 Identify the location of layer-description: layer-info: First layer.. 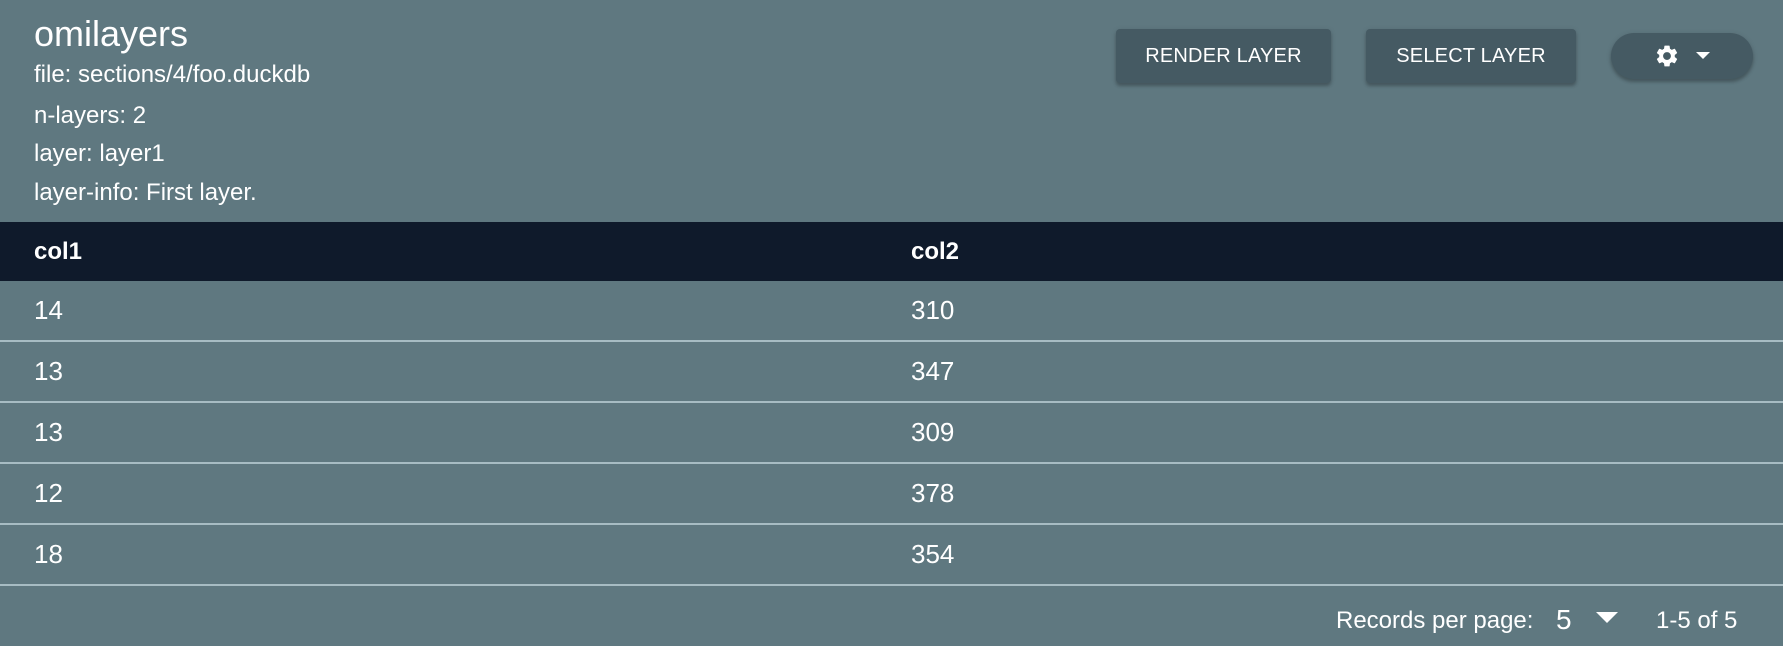
(145, 192).